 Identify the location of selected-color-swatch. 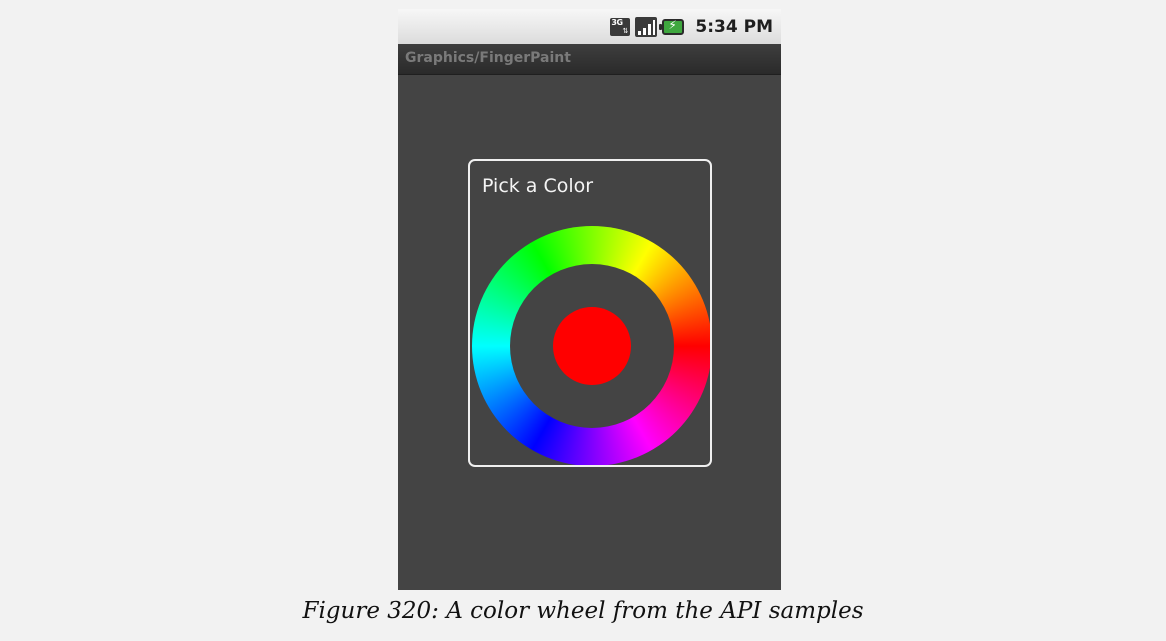
(592, 346).